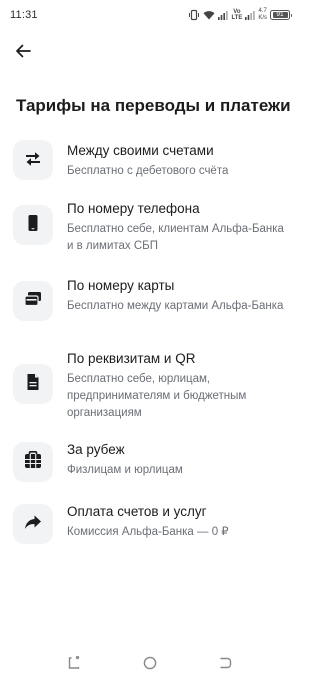  I want to click on list-item: За рубеж Физлицам и юрлицам, so click(150, 466).